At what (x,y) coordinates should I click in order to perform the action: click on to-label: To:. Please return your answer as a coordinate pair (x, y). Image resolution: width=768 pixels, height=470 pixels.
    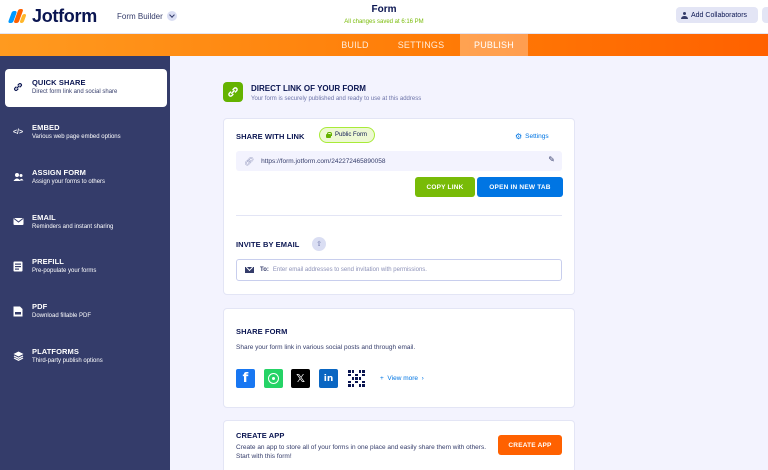
    Looking at the image, I should click on (264, 270).